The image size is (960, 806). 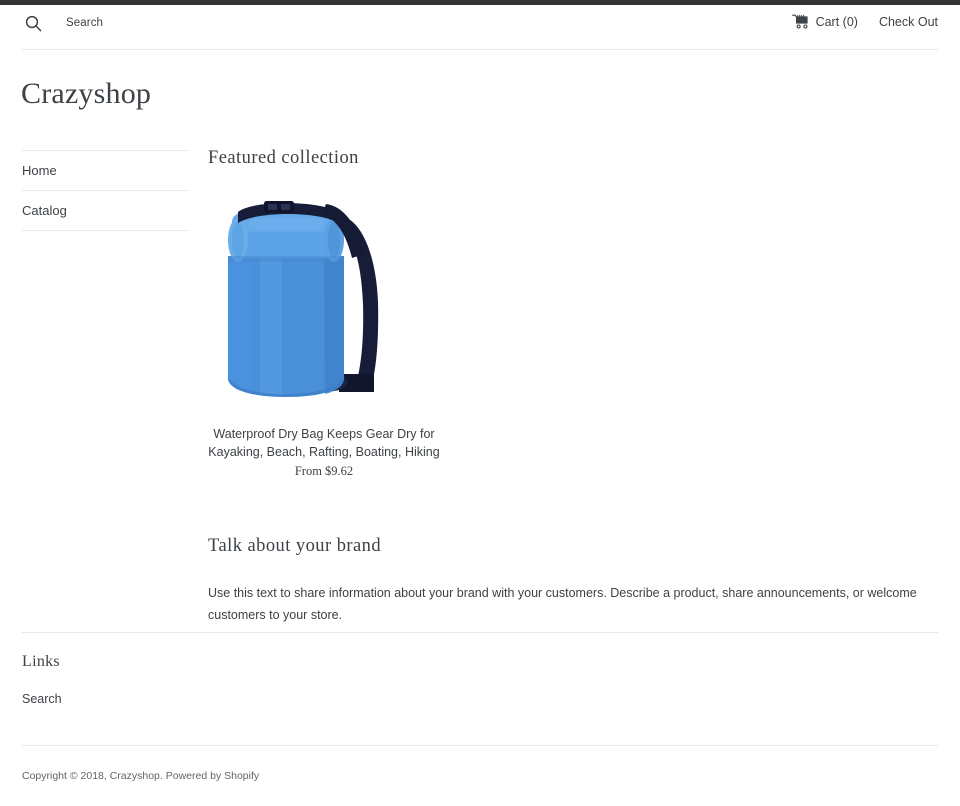 I want to click on footer-divider-top, so click(x=480, y=632).